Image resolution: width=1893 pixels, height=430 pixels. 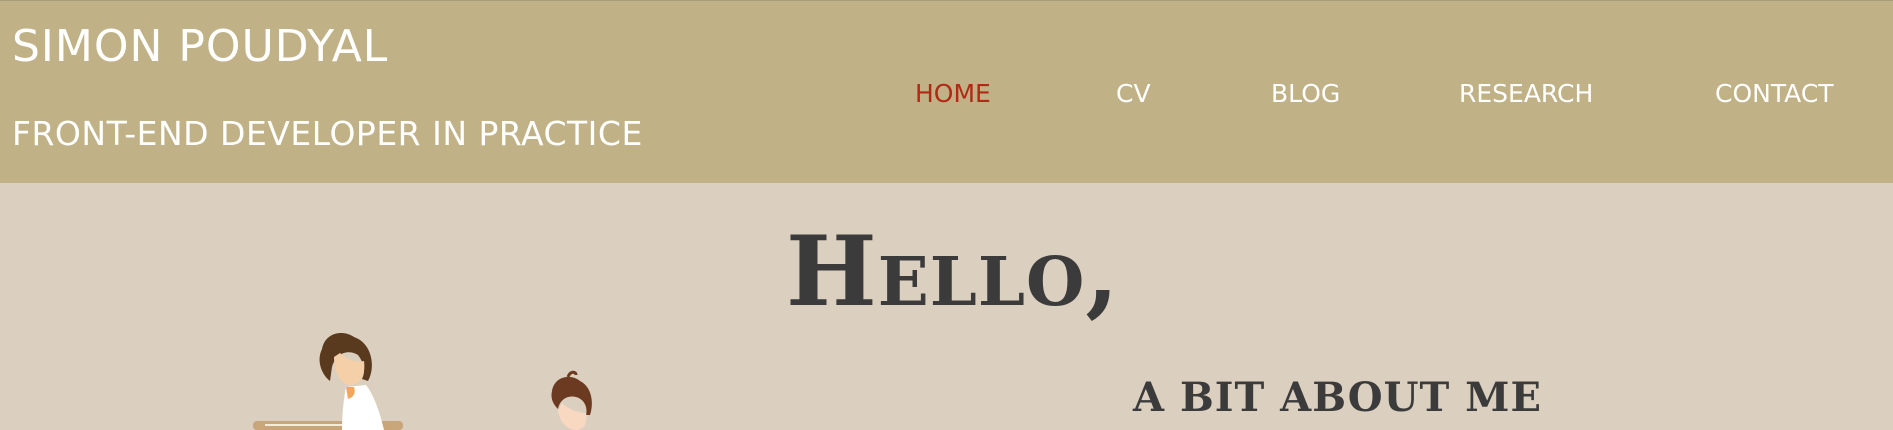 I want to click on site-title: SIMON POUDYAL, so click(x=200, y=46).